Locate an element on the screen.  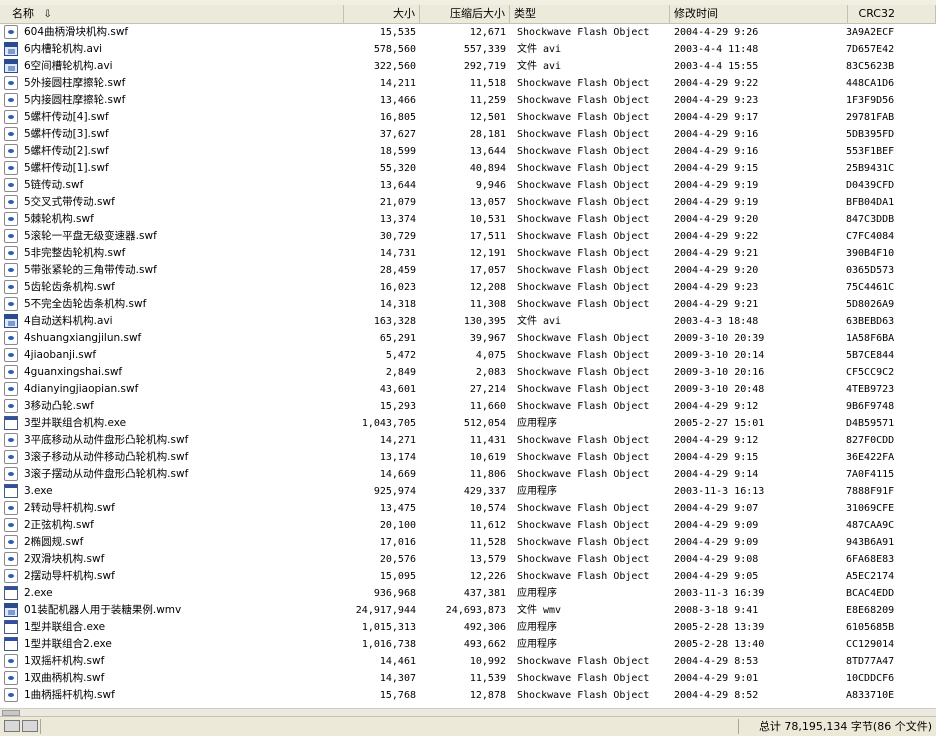
file-modified: 2005-2-27 15:01 is located at coordinates (719, 423).